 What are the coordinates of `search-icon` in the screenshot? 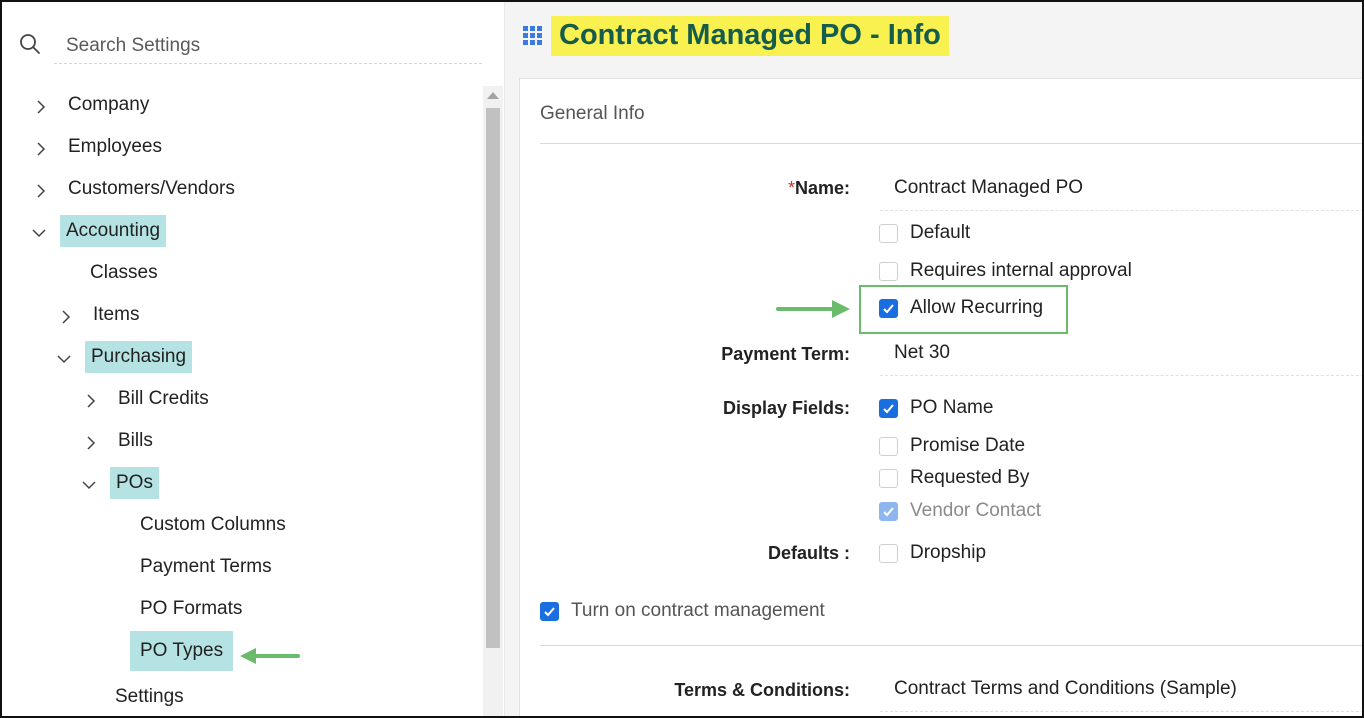 It's located at (30, 44).